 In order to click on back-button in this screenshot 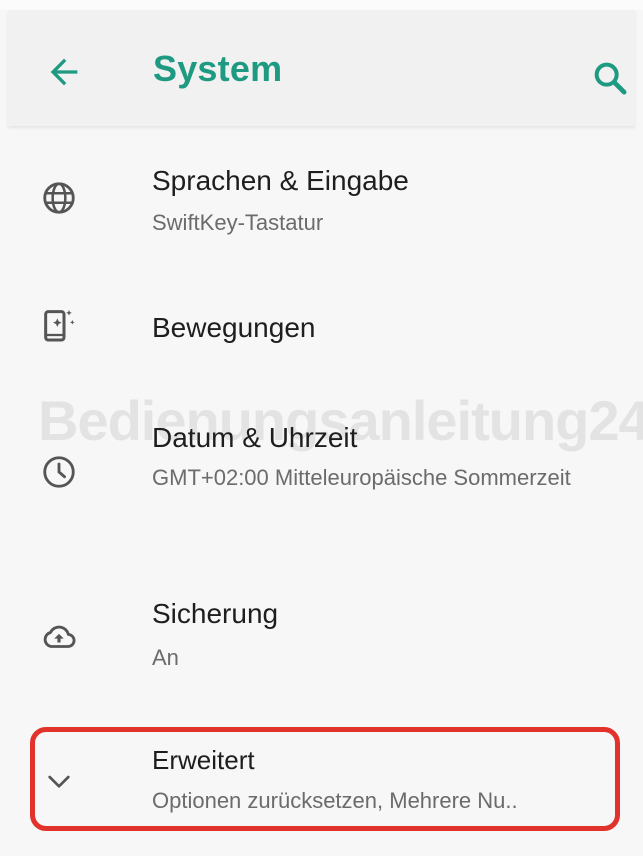, I will do `click(64, 72)`.